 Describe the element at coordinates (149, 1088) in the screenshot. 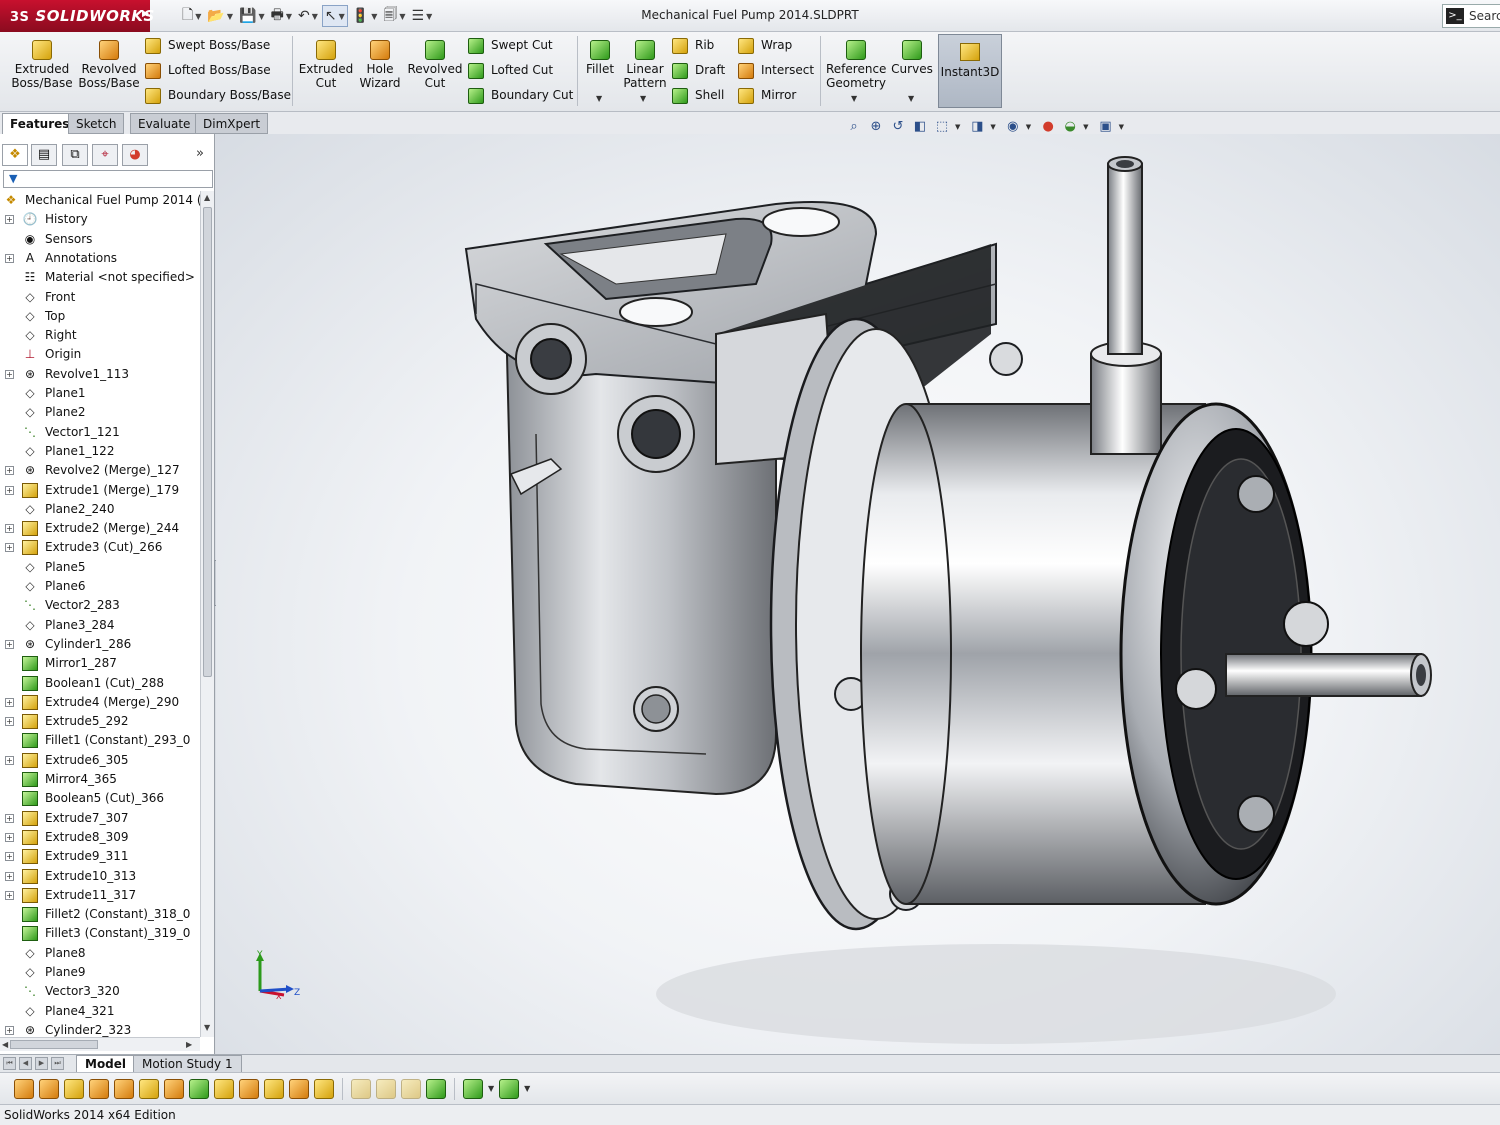

I see `extruded-cut-icon` at that location.